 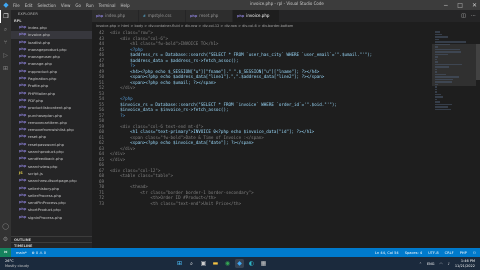 I want to click on weather-desc: Mostly cloudy, so click(x=17, y=265).